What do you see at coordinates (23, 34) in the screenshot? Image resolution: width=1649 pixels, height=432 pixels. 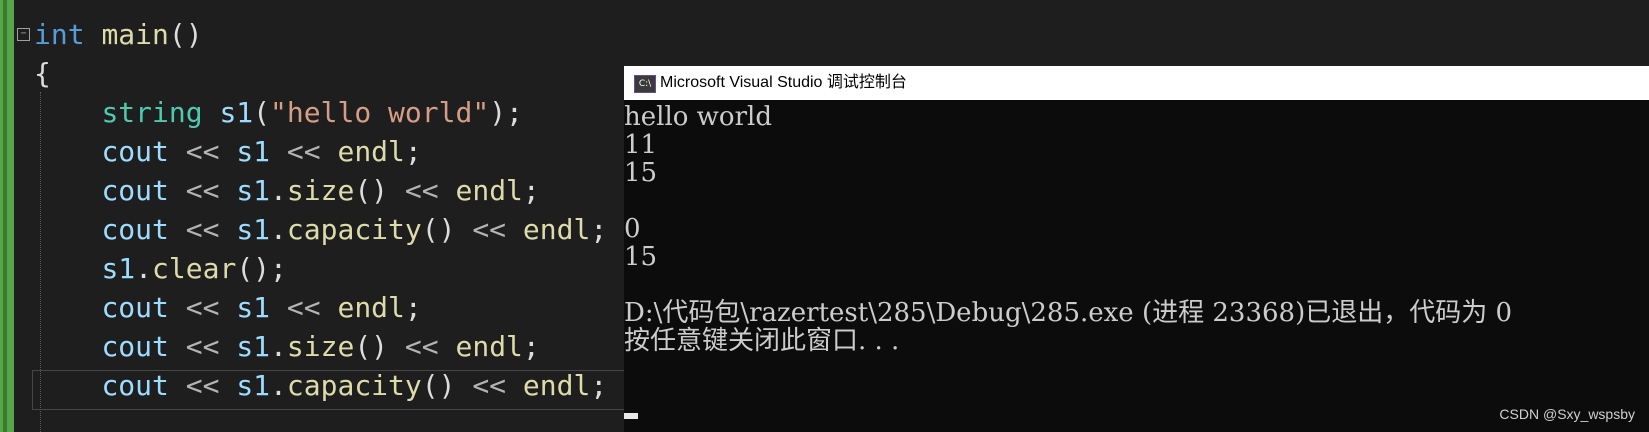 I see `collapse-toggle-icon: −` at bounding box center [23, 34].